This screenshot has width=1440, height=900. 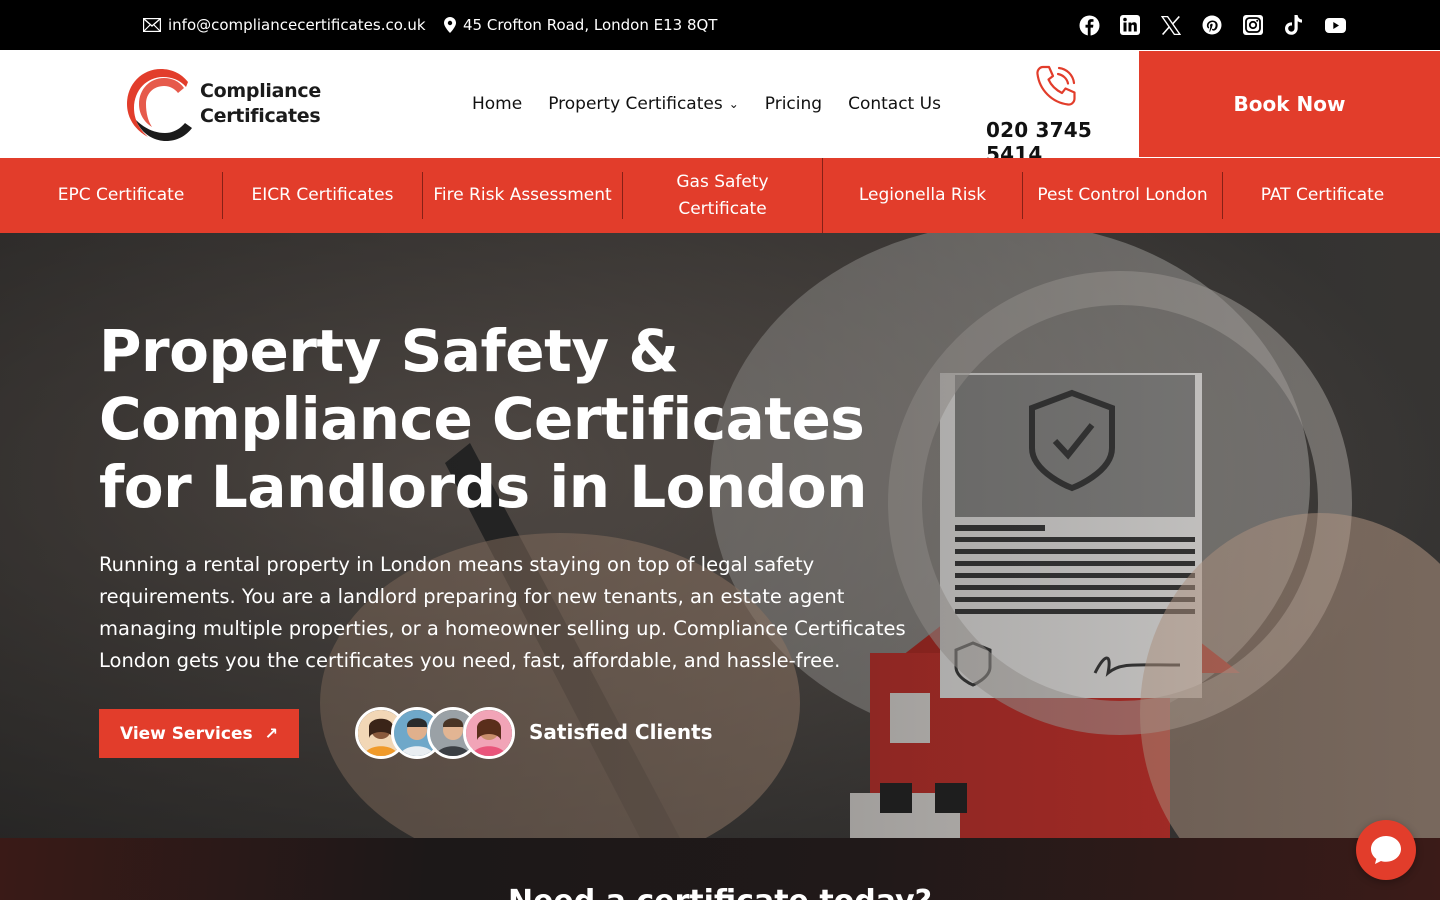 What do you see at coordinates (271, 733) in the screenshot?
I see `arrow-up-right-icon: ↗` at bounding box center [271, 733].